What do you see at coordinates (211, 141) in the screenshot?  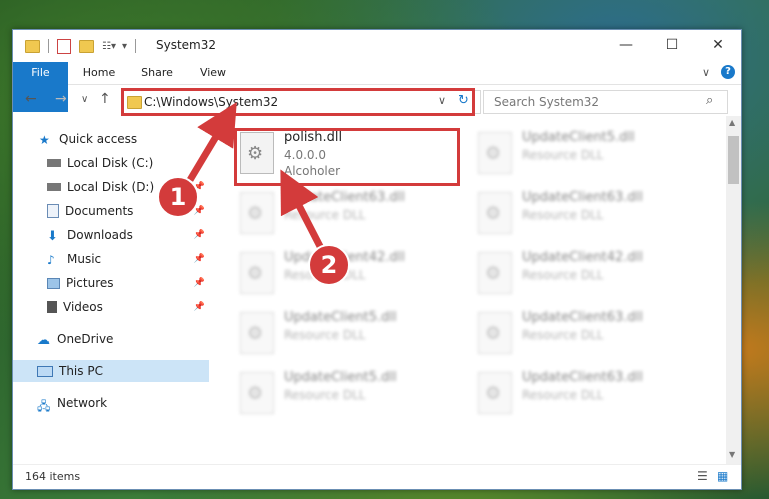 I see `arrow-to-address-bar` at bounding box center [211, 141].